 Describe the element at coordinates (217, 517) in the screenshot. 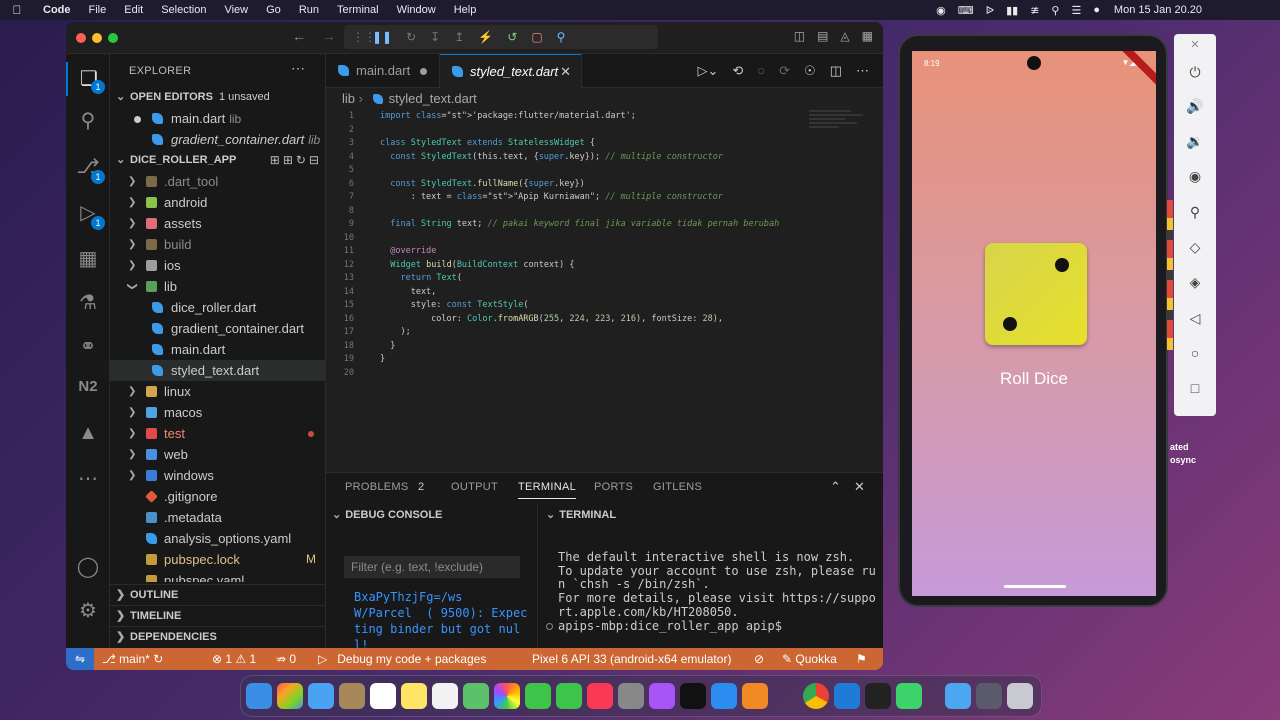

I see `tree-item-metadata: .metadata` at that location.